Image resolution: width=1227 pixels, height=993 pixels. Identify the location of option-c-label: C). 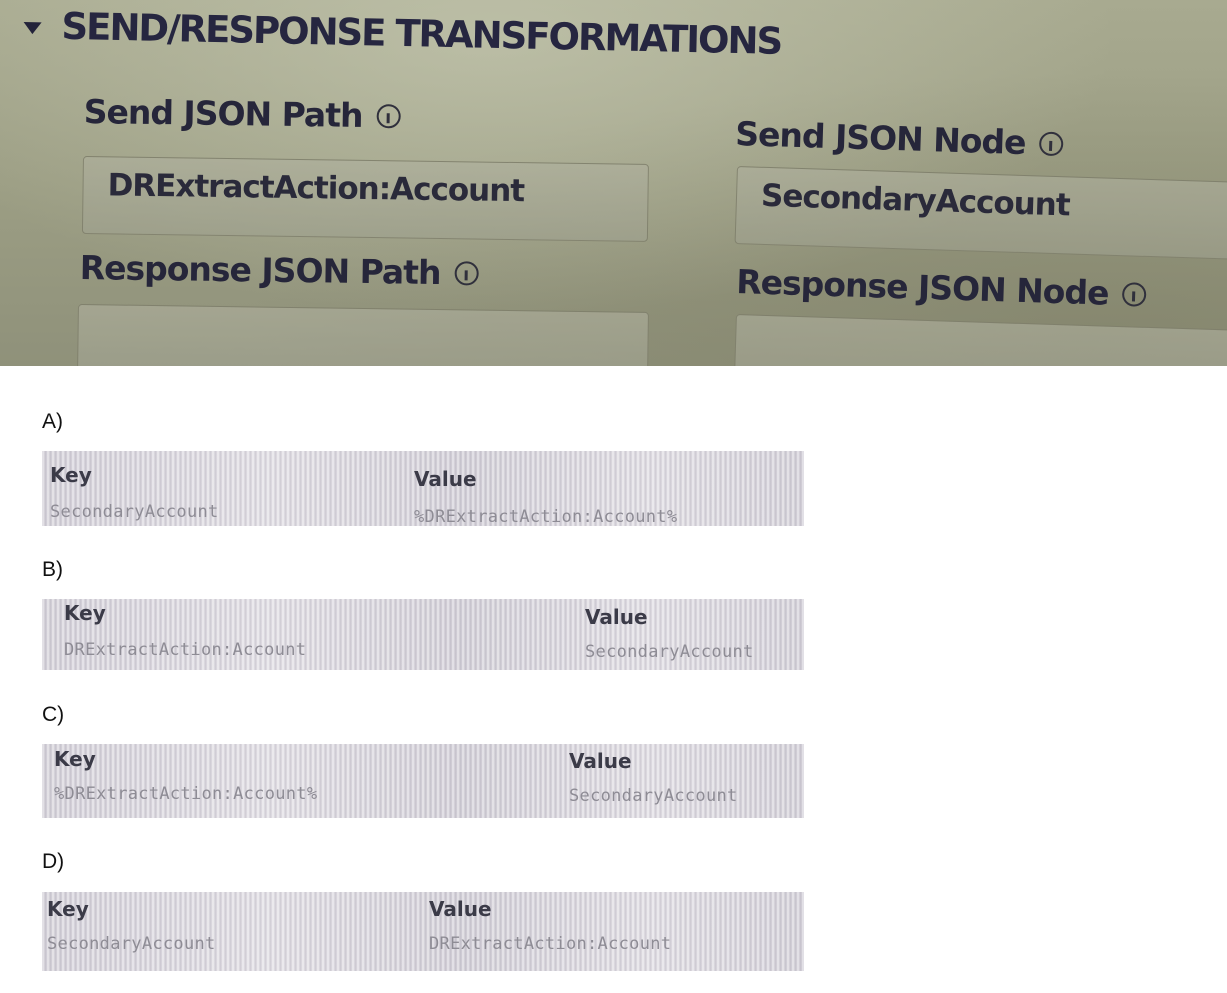
(53, 715).